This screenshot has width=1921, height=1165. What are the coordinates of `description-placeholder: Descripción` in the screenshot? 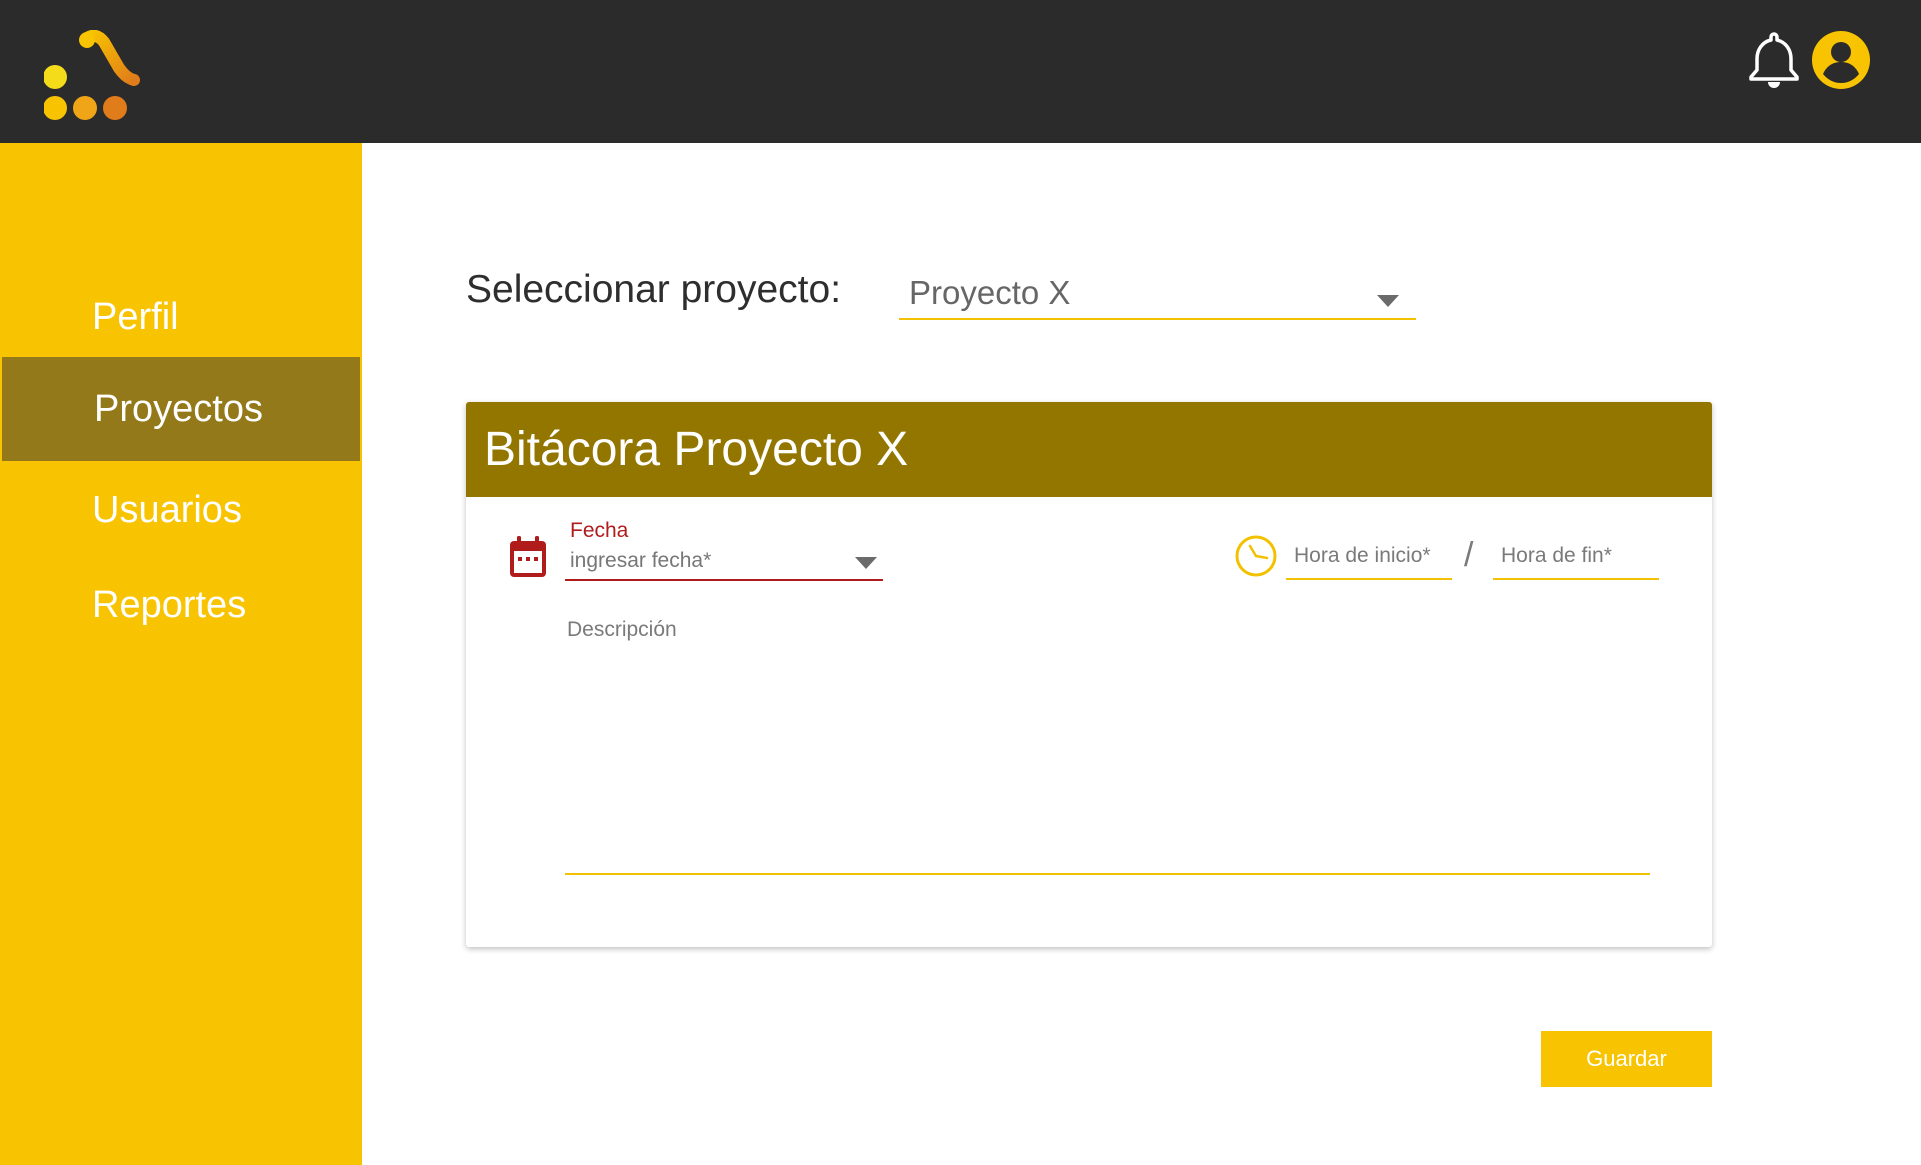 It's located at (622, 629).